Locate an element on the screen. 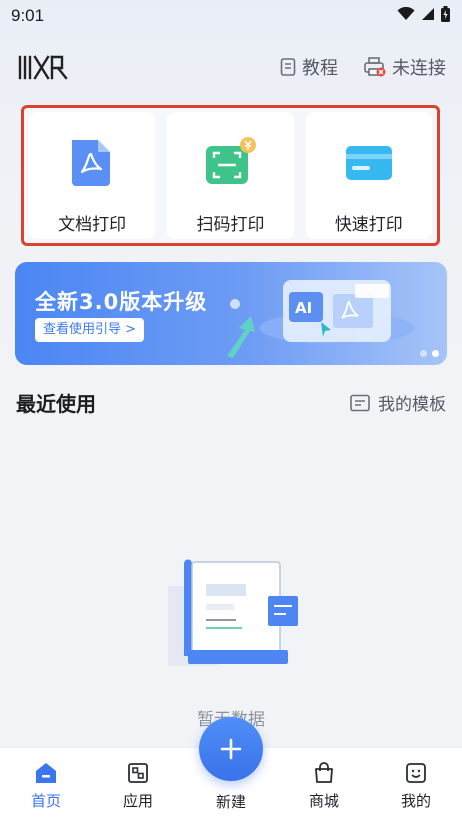  apps-icon is located at coordinates (138, 773).